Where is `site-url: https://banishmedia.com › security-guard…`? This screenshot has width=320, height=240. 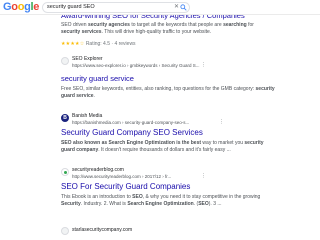
site-url: https://banishmedia.com › security-guard… is located at coordinates (130, 122).